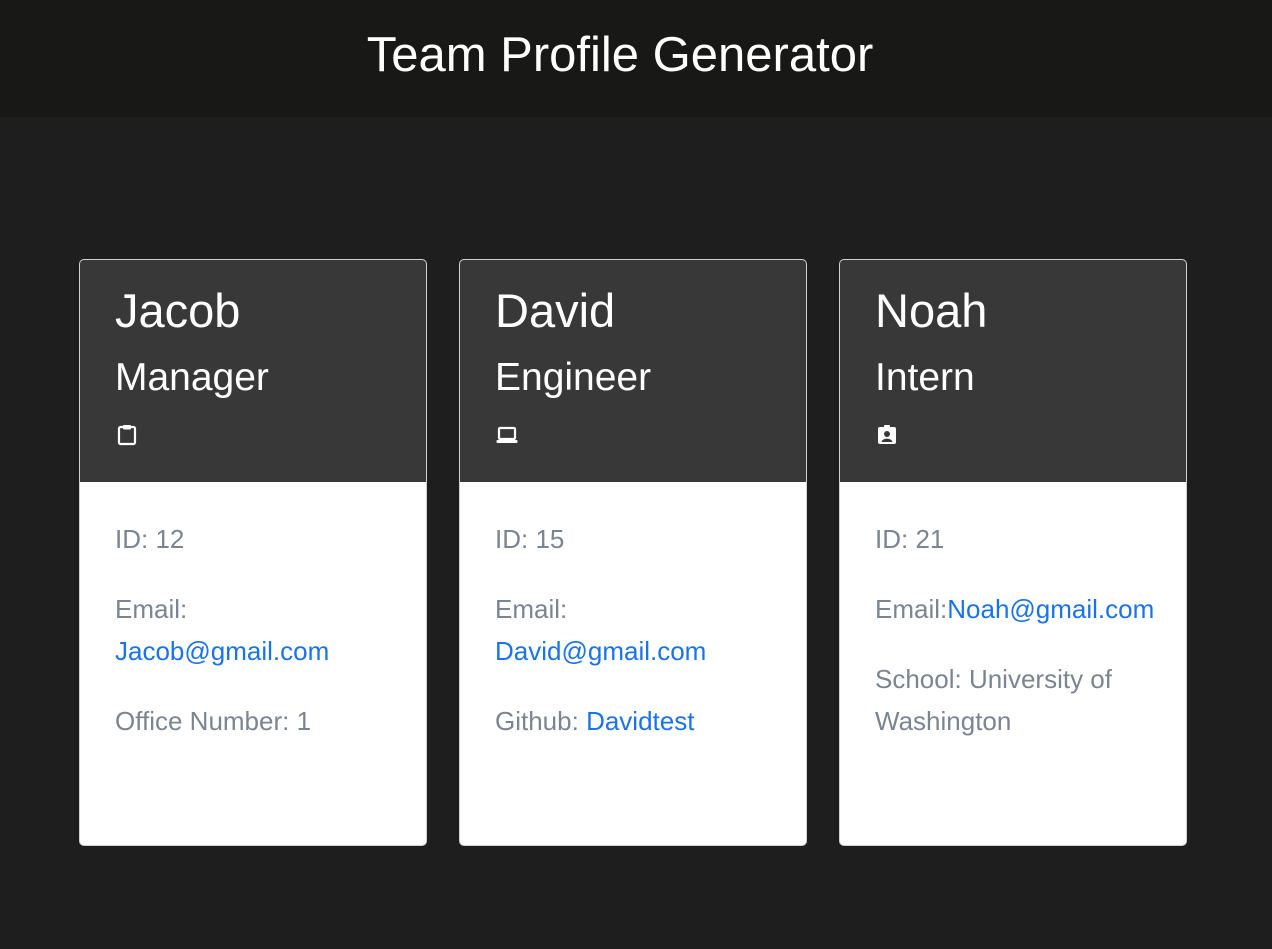  I want to click on employee-role: Intern, so click(925, 377).